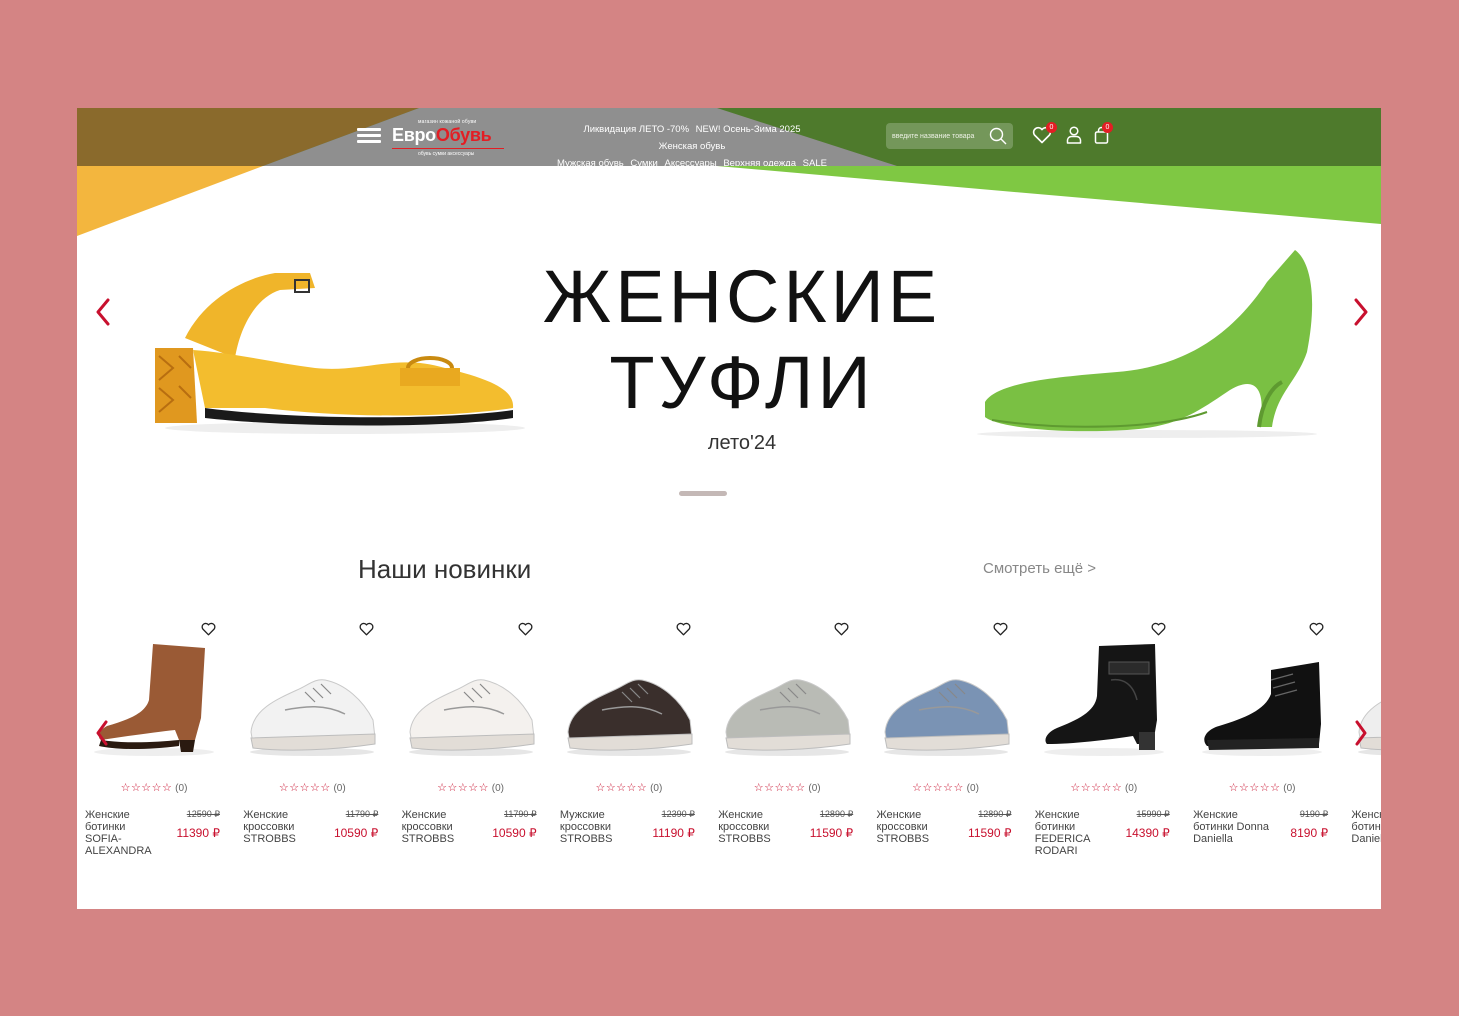  Describe the element at coordinates (673, 833) in the screenshot. I see `product-price: 11190 ₽` at that location.